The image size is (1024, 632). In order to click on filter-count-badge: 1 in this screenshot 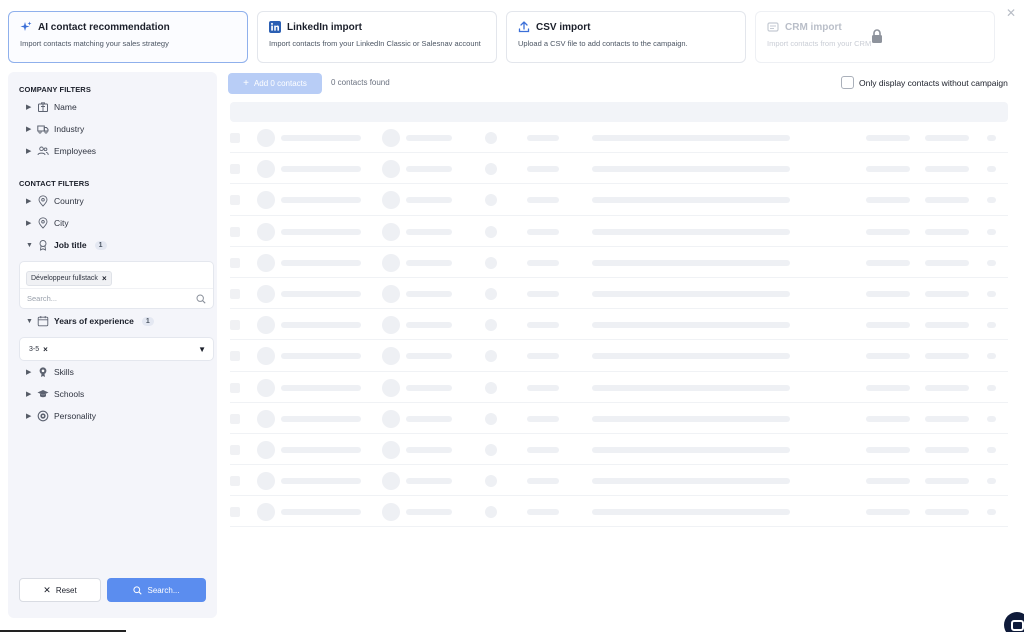, I will do `click(100, 245)`.